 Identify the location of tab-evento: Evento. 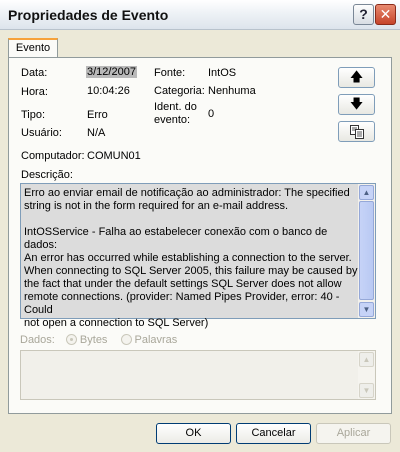
(33, 48).